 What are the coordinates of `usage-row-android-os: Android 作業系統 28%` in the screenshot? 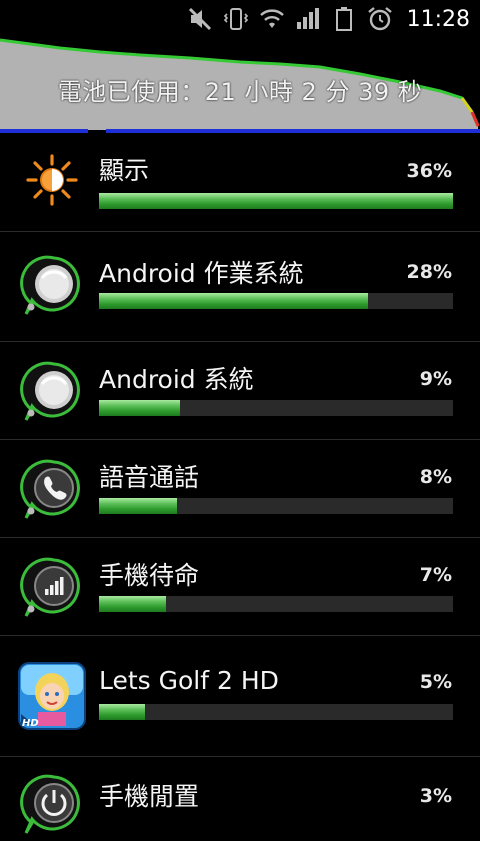 It's located at (240, 287).